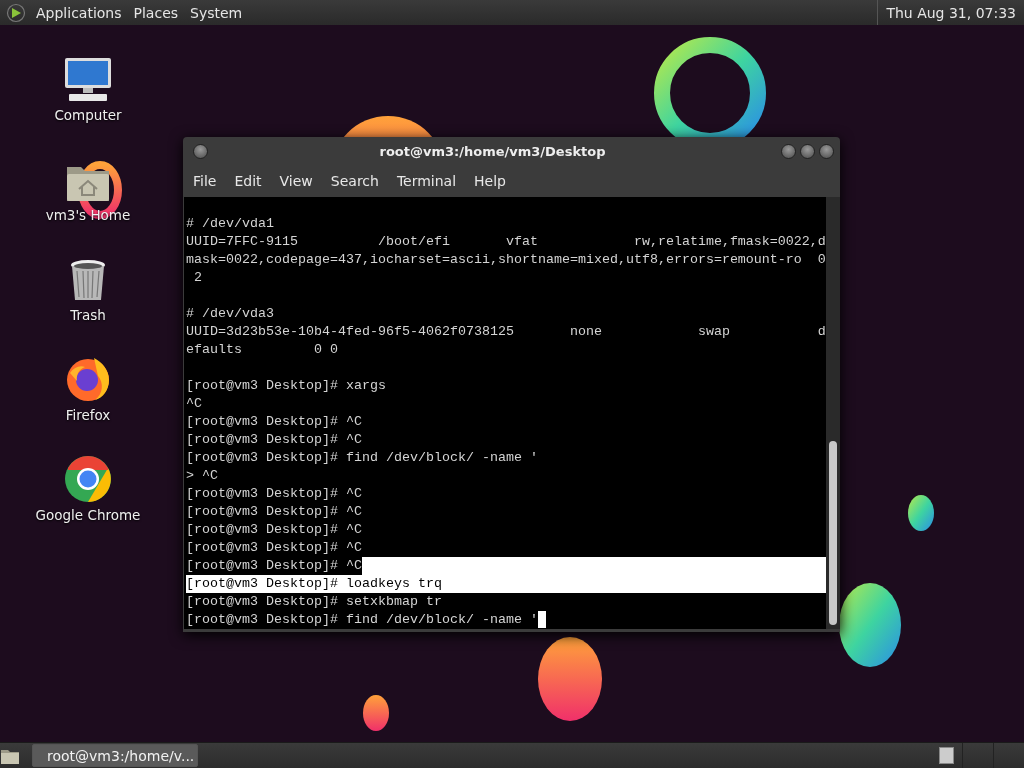 The image size is (1024, 768). What do you see at coordinates (88, 479) in the screenshot?
I see `tricolor-circle-icon` at bounding box center [88, 479].